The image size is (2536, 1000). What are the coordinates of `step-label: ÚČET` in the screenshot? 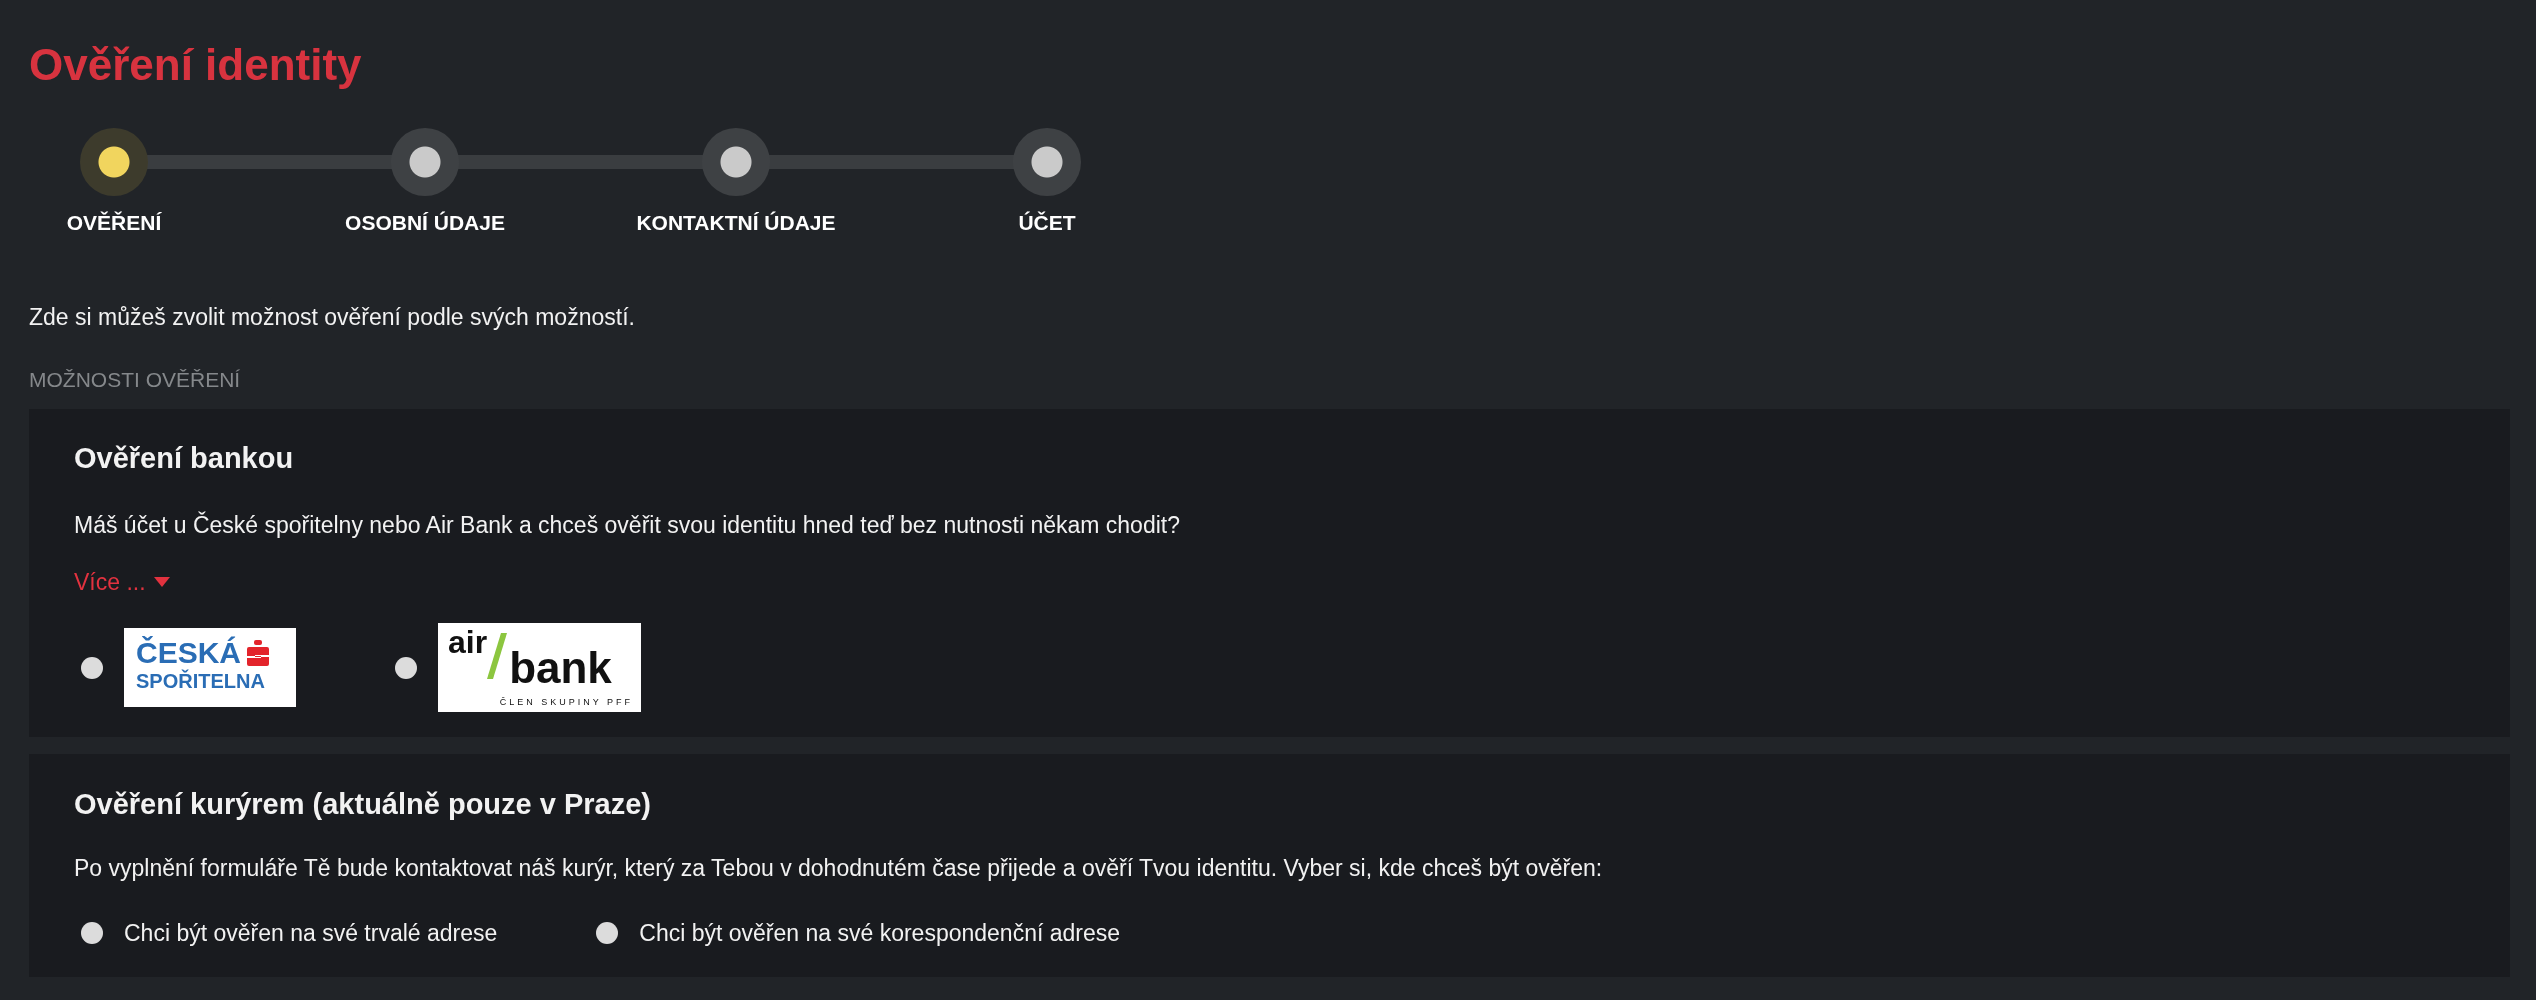 It's located at (1047, 223).